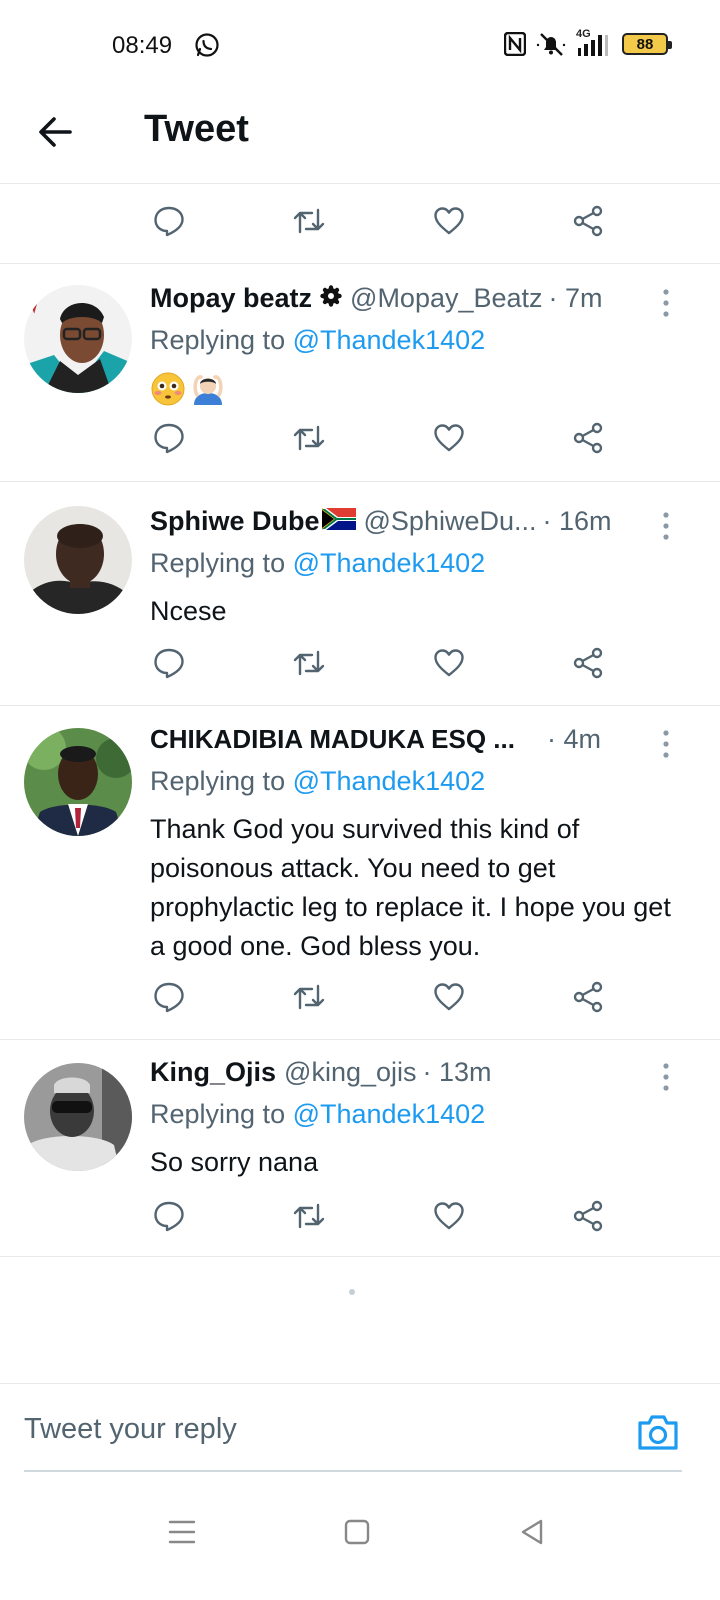 This screenshot has width=720, height=1600. I want to click on signal-icon: 4G, so click(594, 43).